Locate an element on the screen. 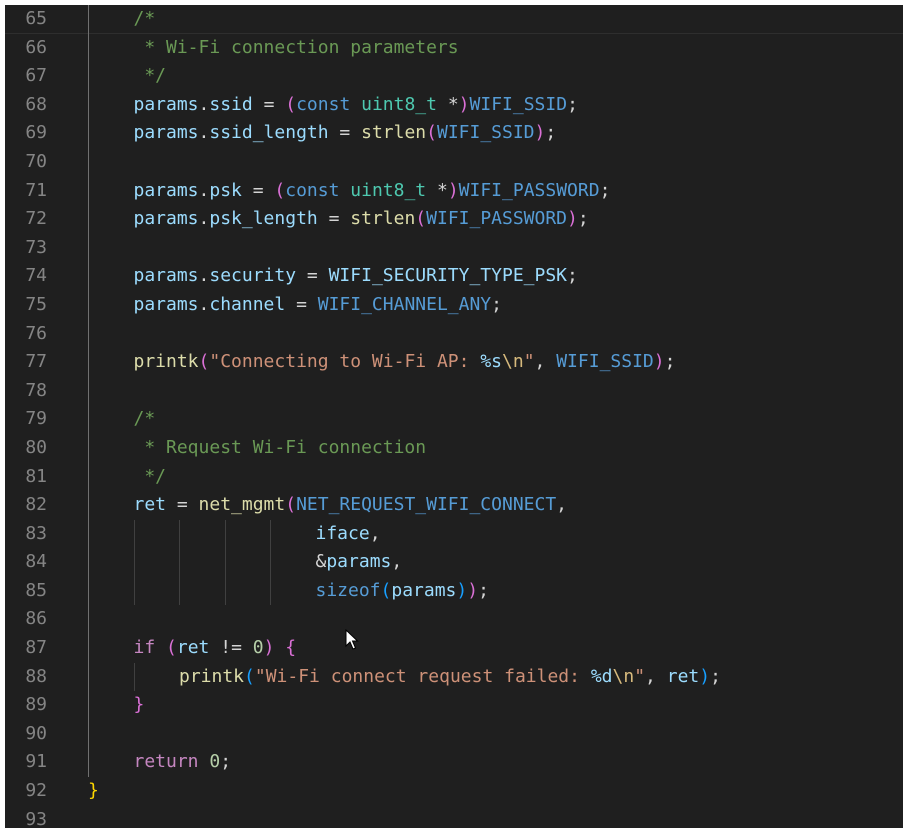 The image size is (912, 838). code-token: channel is located at coordinates (247, 304).